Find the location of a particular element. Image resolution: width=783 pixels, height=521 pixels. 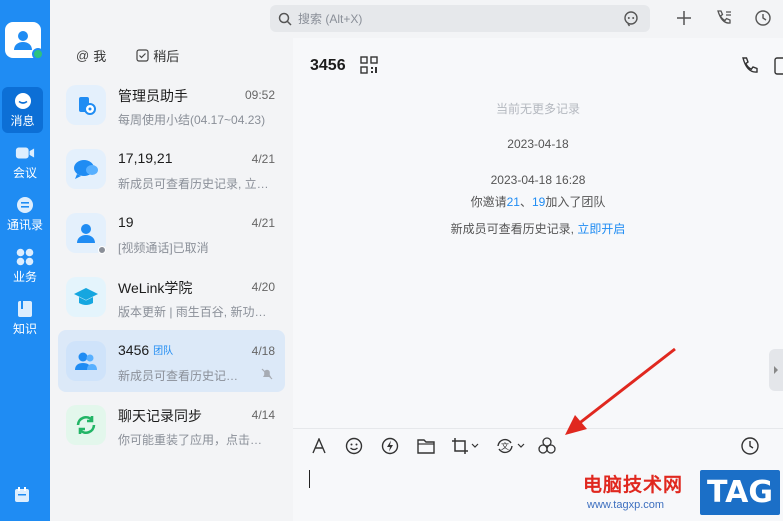

qr-code-icon is located at coordinates (369, 67).